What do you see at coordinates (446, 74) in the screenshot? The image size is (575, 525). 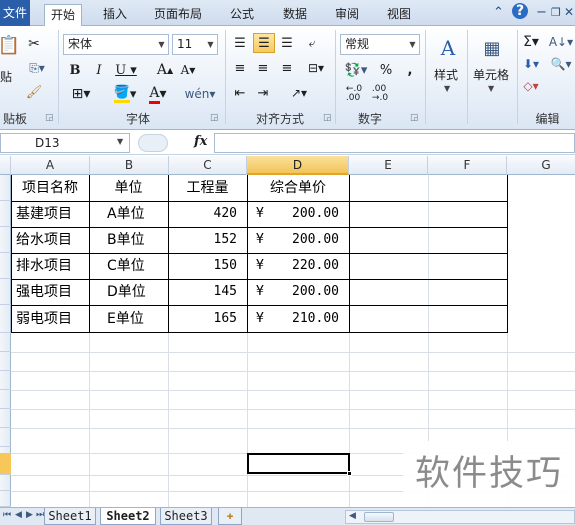 I see `styles-button-label: 样式` at bounding box center [446, 74].